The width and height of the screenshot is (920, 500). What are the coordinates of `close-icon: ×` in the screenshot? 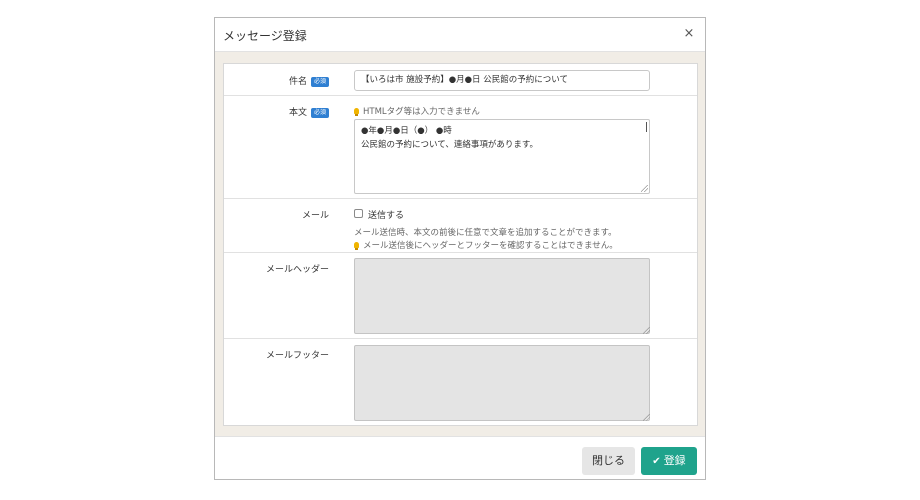 It's located at (689, 34).